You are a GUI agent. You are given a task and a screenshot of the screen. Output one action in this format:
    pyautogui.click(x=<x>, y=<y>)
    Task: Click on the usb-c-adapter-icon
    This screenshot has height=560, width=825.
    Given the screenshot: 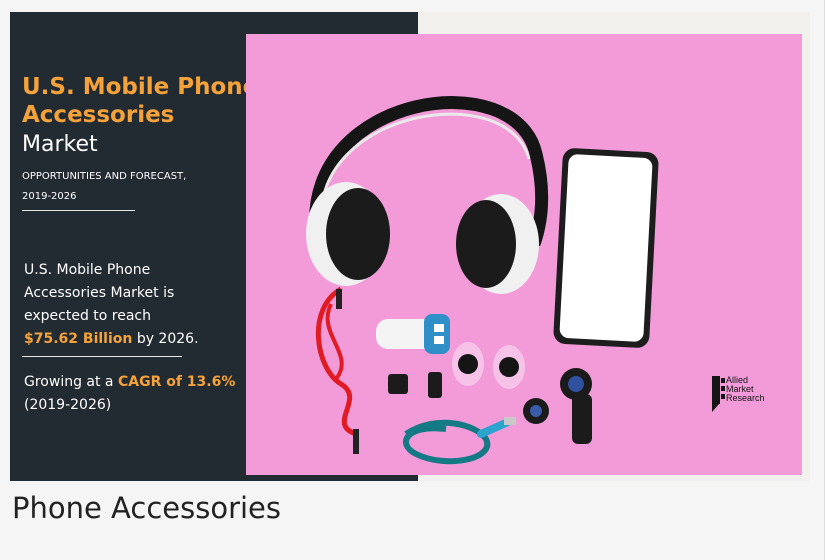 What is the action you would take?
    pyautogui.click(x=435, y=385)
    